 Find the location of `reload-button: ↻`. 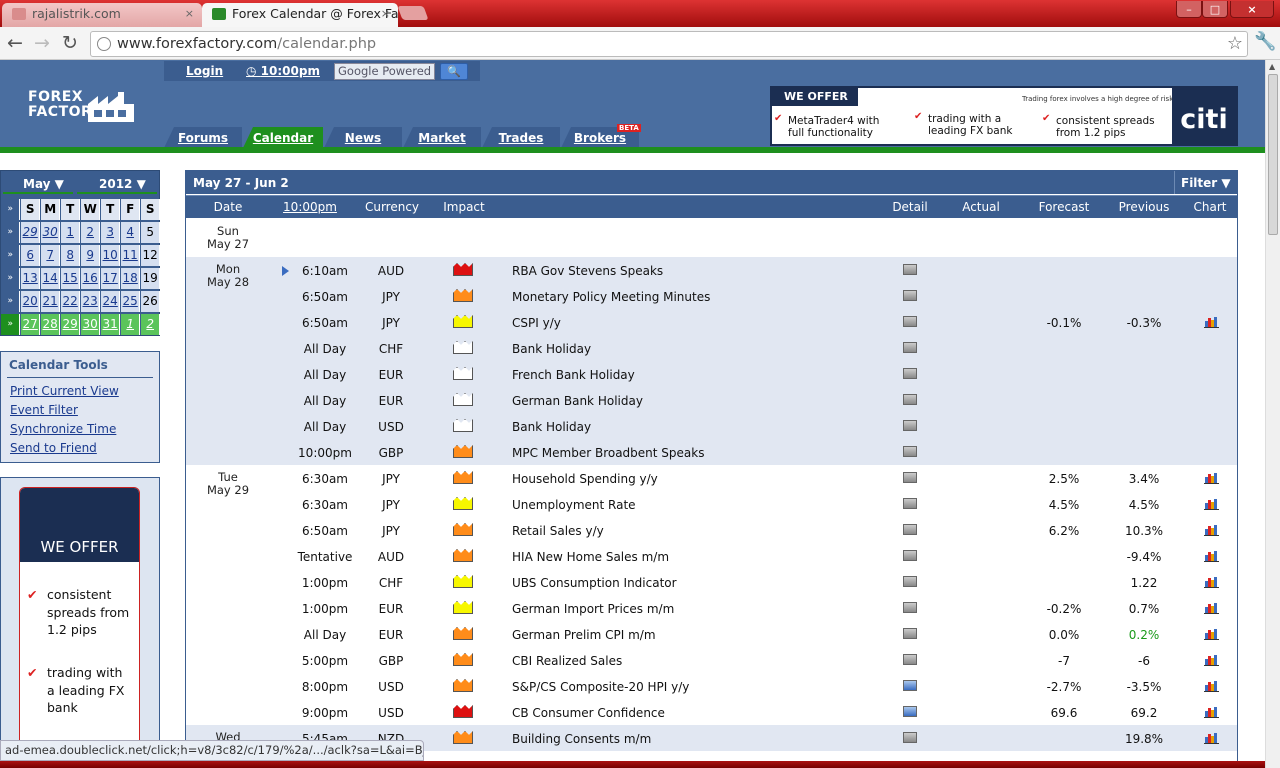

reload-button: ↻ is located at coordinates (70, 43).